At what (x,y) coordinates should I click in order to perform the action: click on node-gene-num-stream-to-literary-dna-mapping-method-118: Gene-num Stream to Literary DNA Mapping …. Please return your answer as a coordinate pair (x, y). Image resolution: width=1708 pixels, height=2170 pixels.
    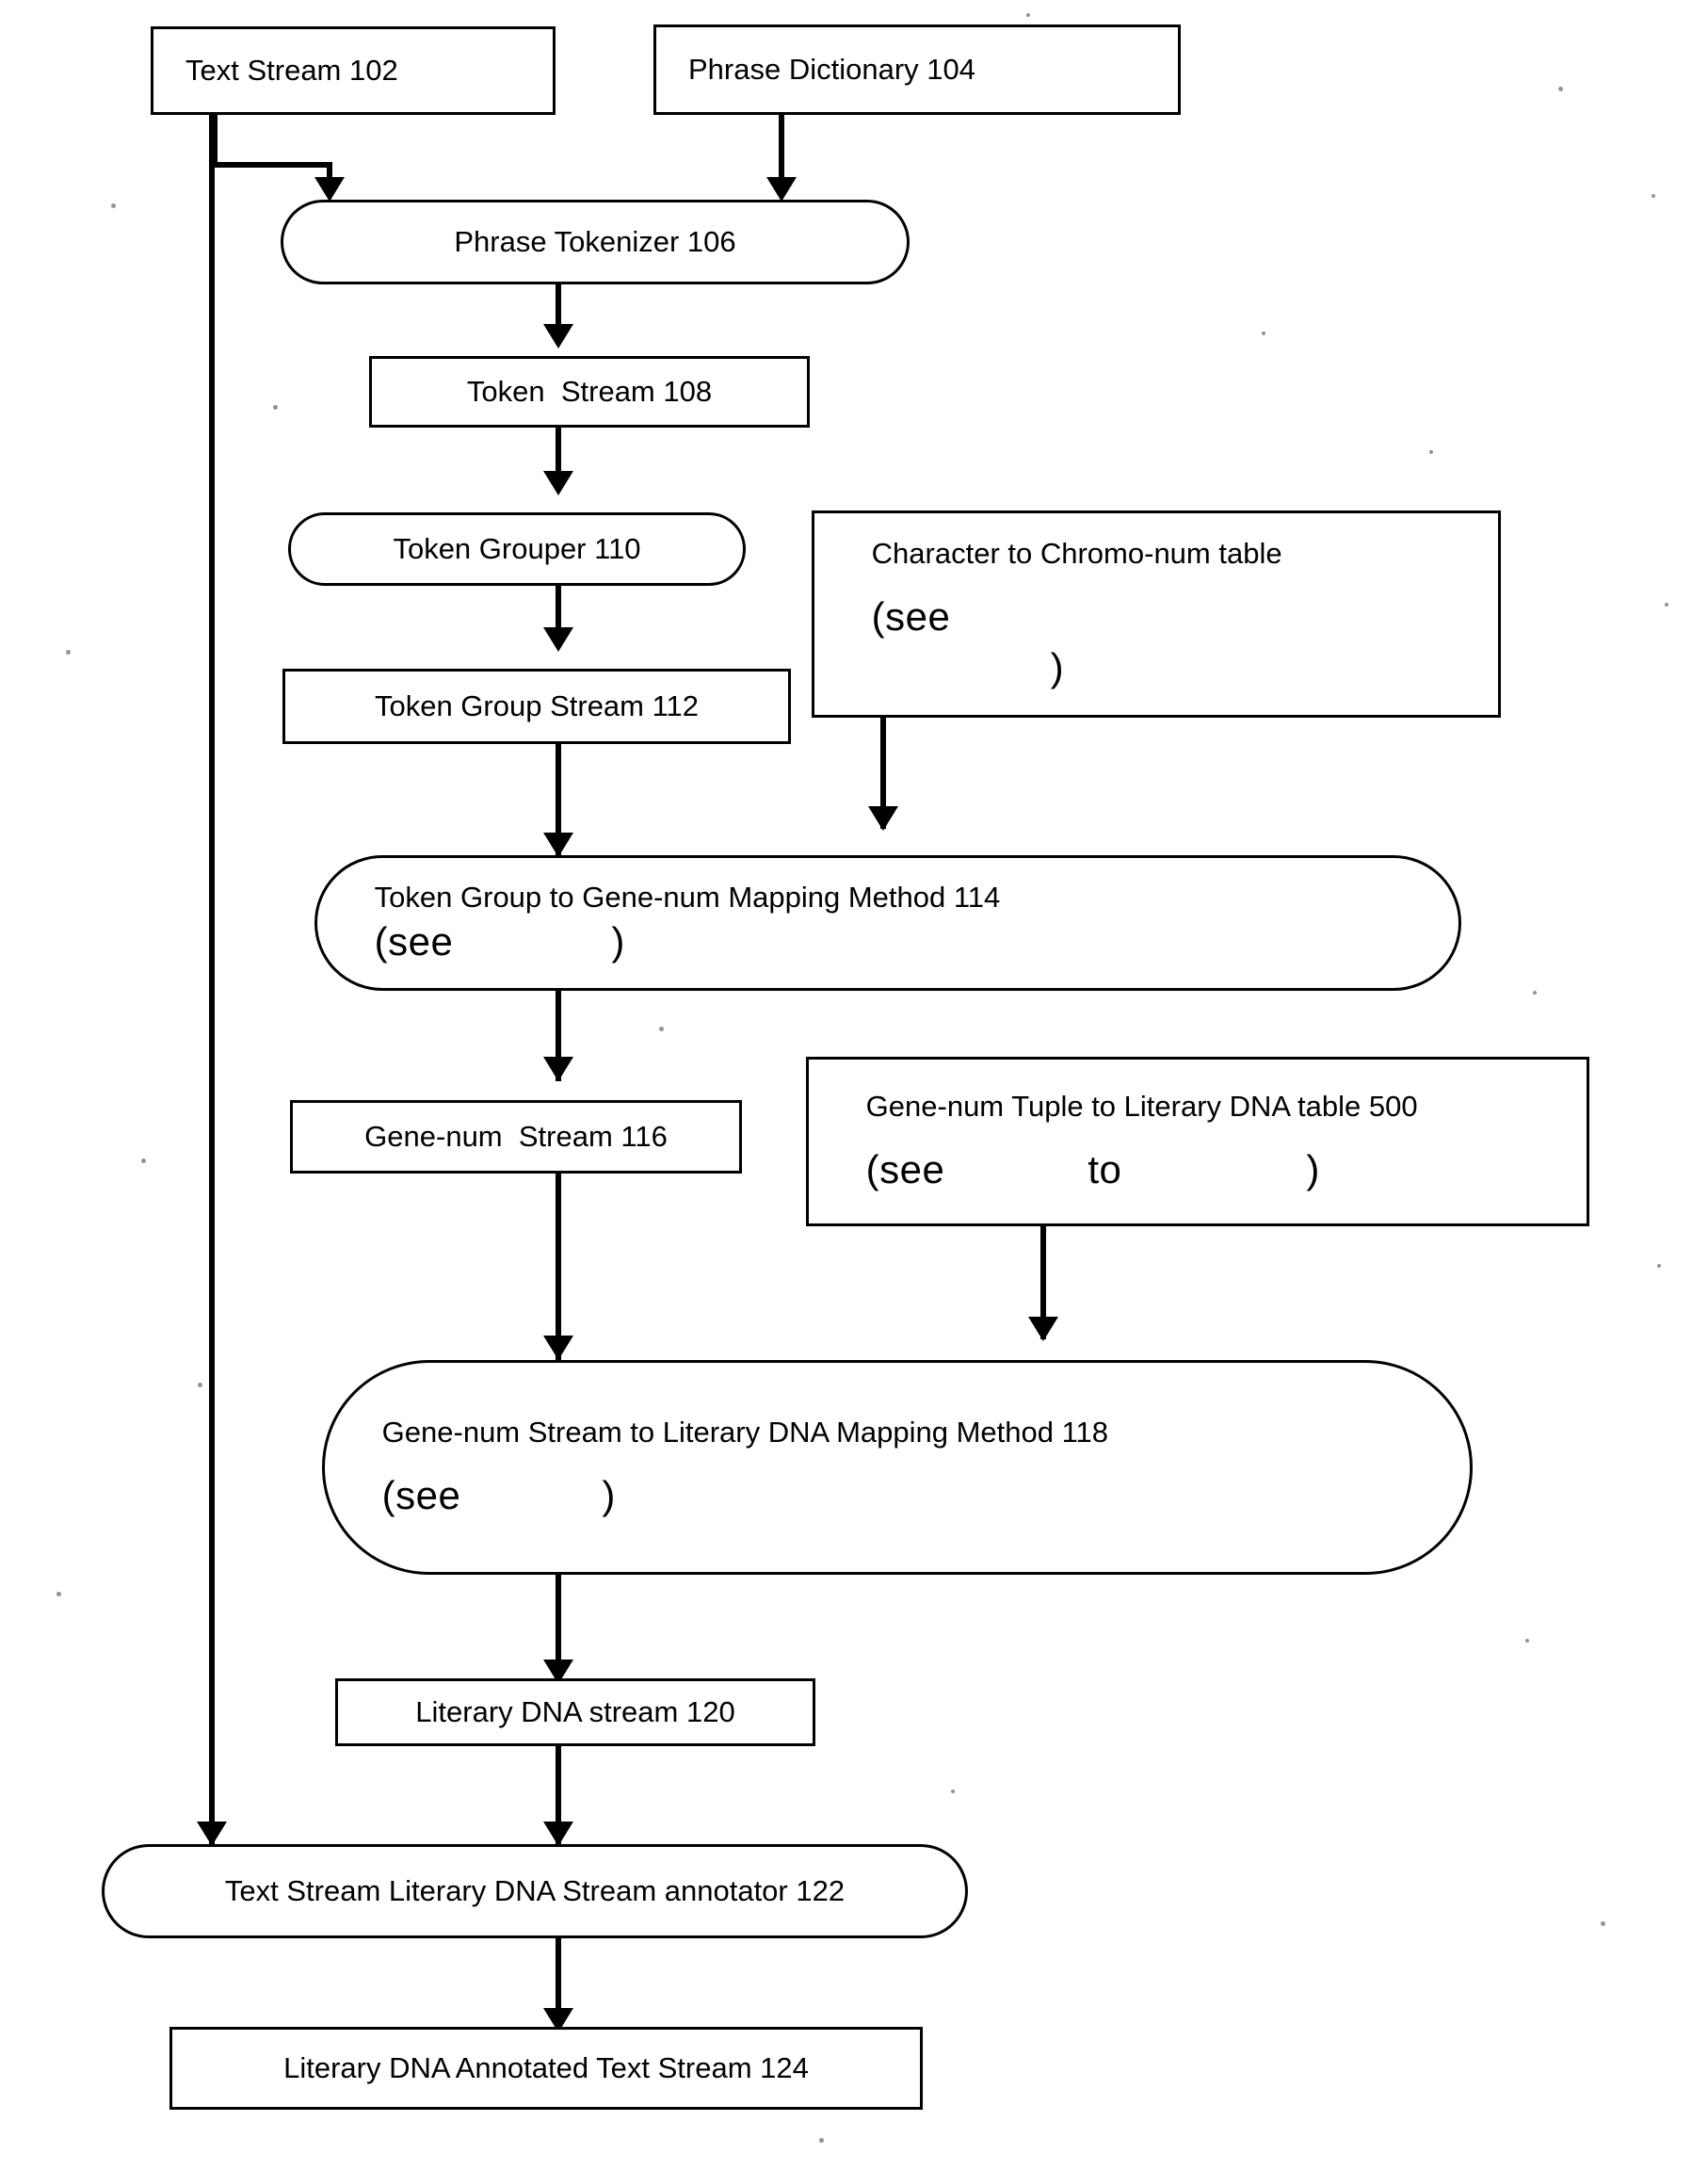
    Looking at the image, I should click on (897, 1467).